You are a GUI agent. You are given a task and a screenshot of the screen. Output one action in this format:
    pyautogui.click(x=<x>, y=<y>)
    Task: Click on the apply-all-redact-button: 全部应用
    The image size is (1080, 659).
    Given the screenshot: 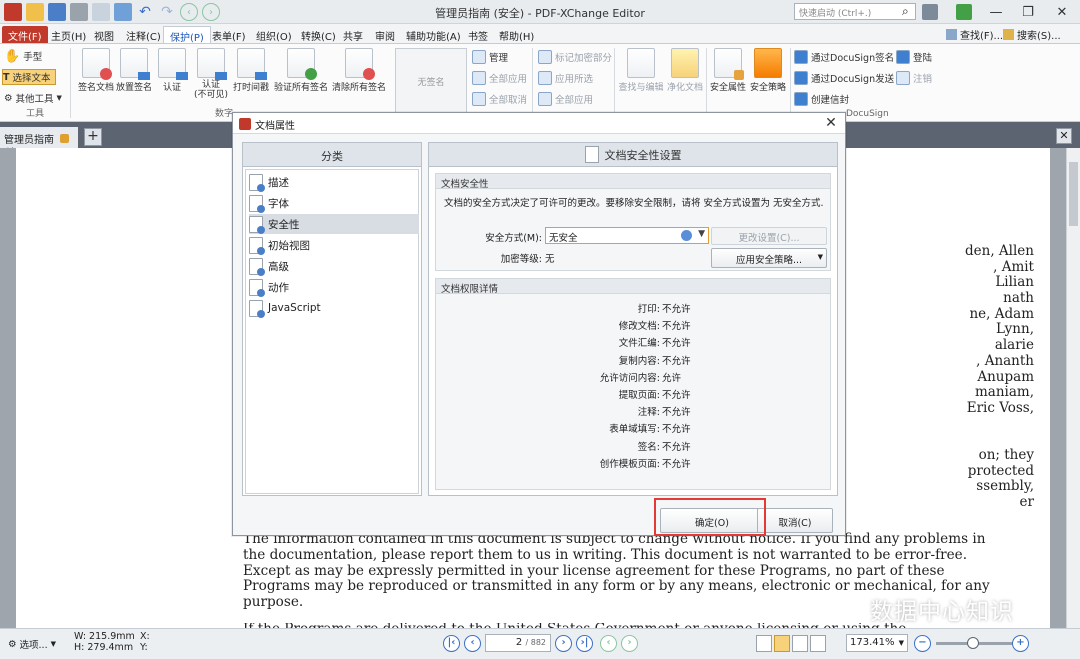 What is the action you would take?
    pyautogui.click(x=565, y=99)
    